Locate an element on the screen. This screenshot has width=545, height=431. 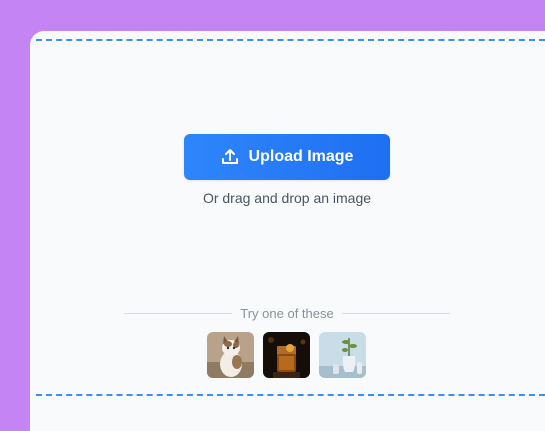
example-vase-thumbnail is located at coordinates (342, 355).